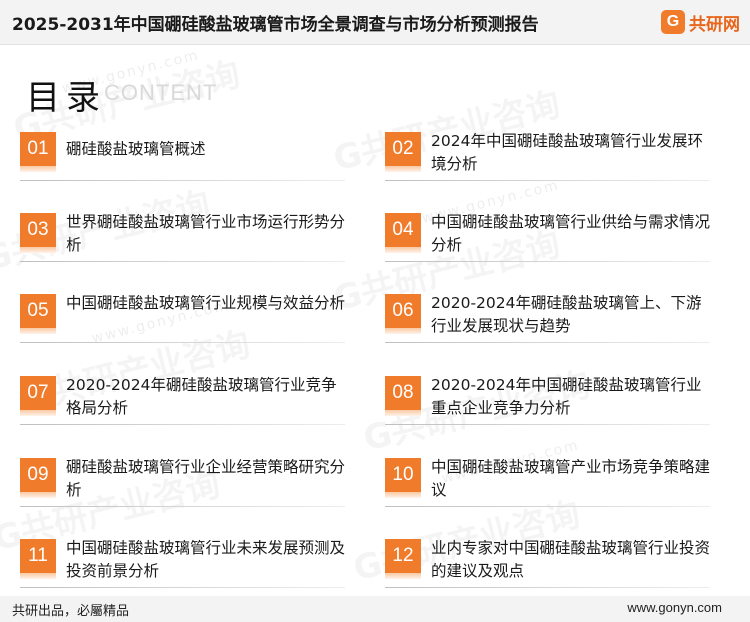  I want to click on toc-number-badge: 10, so click(403, 478).